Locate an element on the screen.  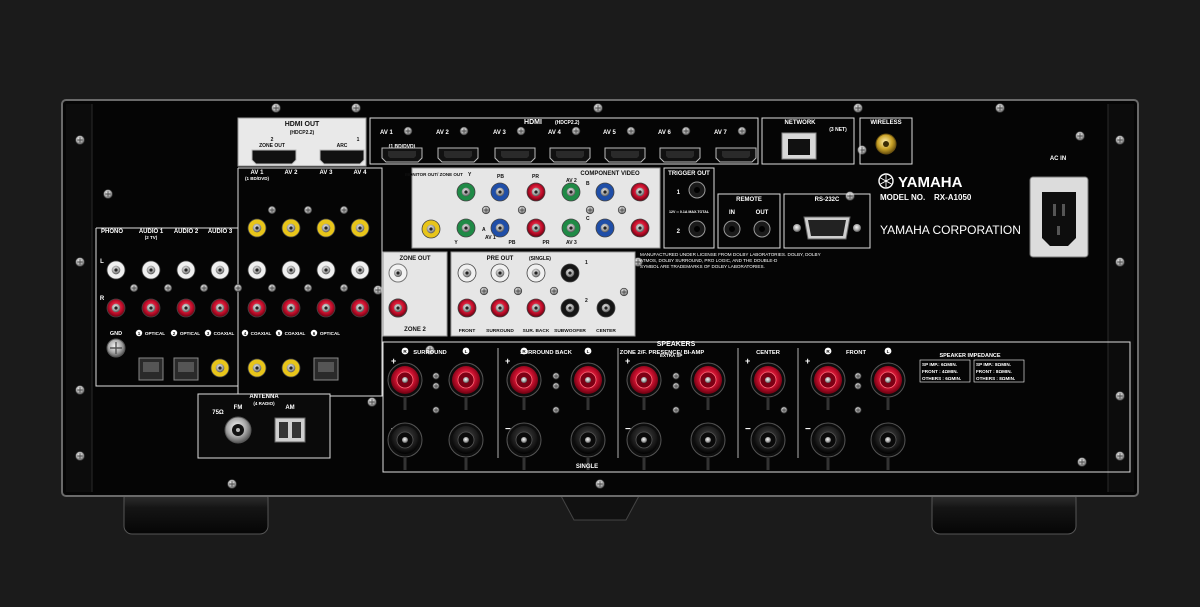
digital-input-num-6: 6 is located at coordinates (314, 333).